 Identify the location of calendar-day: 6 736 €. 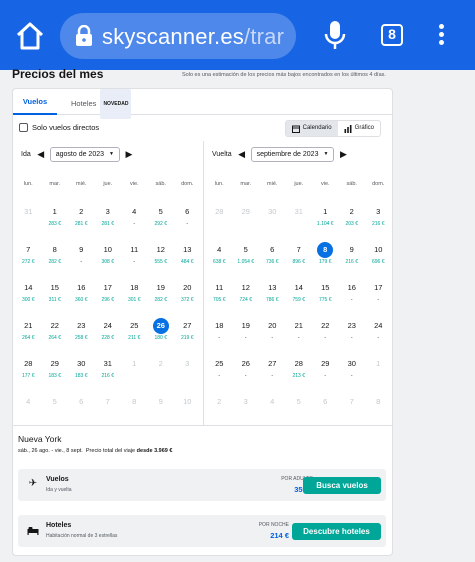
(272, 254).